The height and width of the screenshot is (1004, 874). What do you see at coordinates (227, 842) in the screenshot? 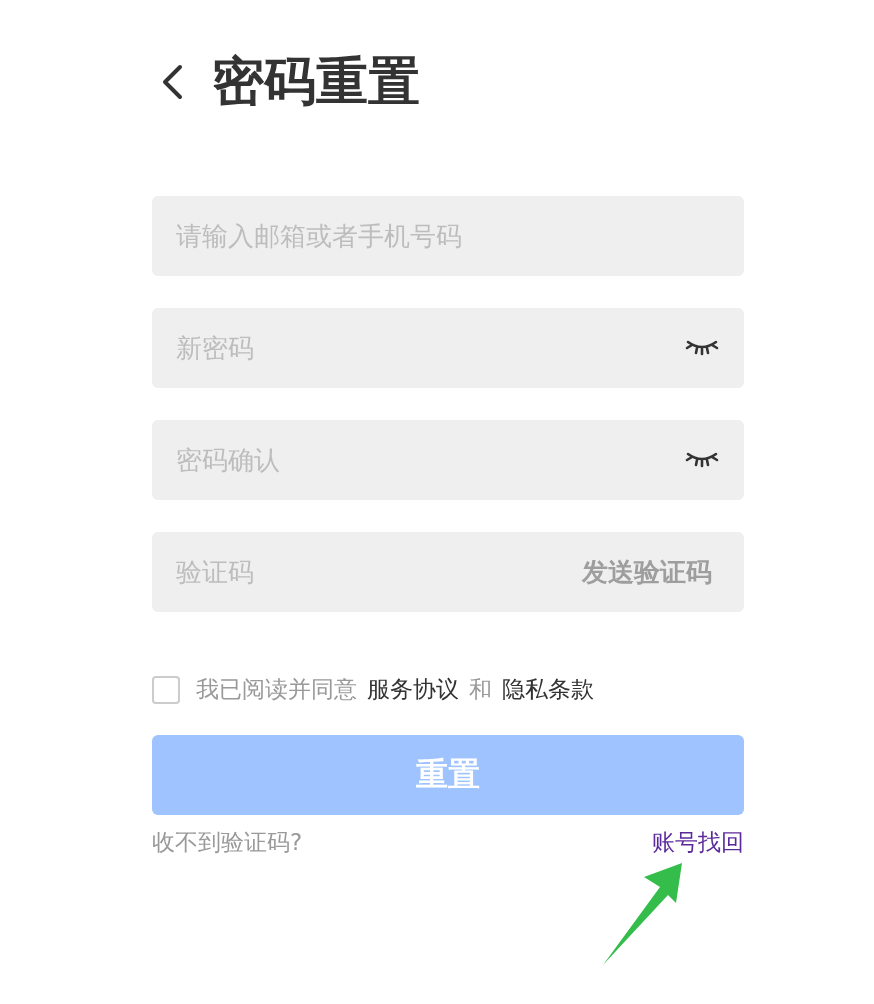
I see `no-code-link: 收不到验证码?` at bounding box center [227, 842].